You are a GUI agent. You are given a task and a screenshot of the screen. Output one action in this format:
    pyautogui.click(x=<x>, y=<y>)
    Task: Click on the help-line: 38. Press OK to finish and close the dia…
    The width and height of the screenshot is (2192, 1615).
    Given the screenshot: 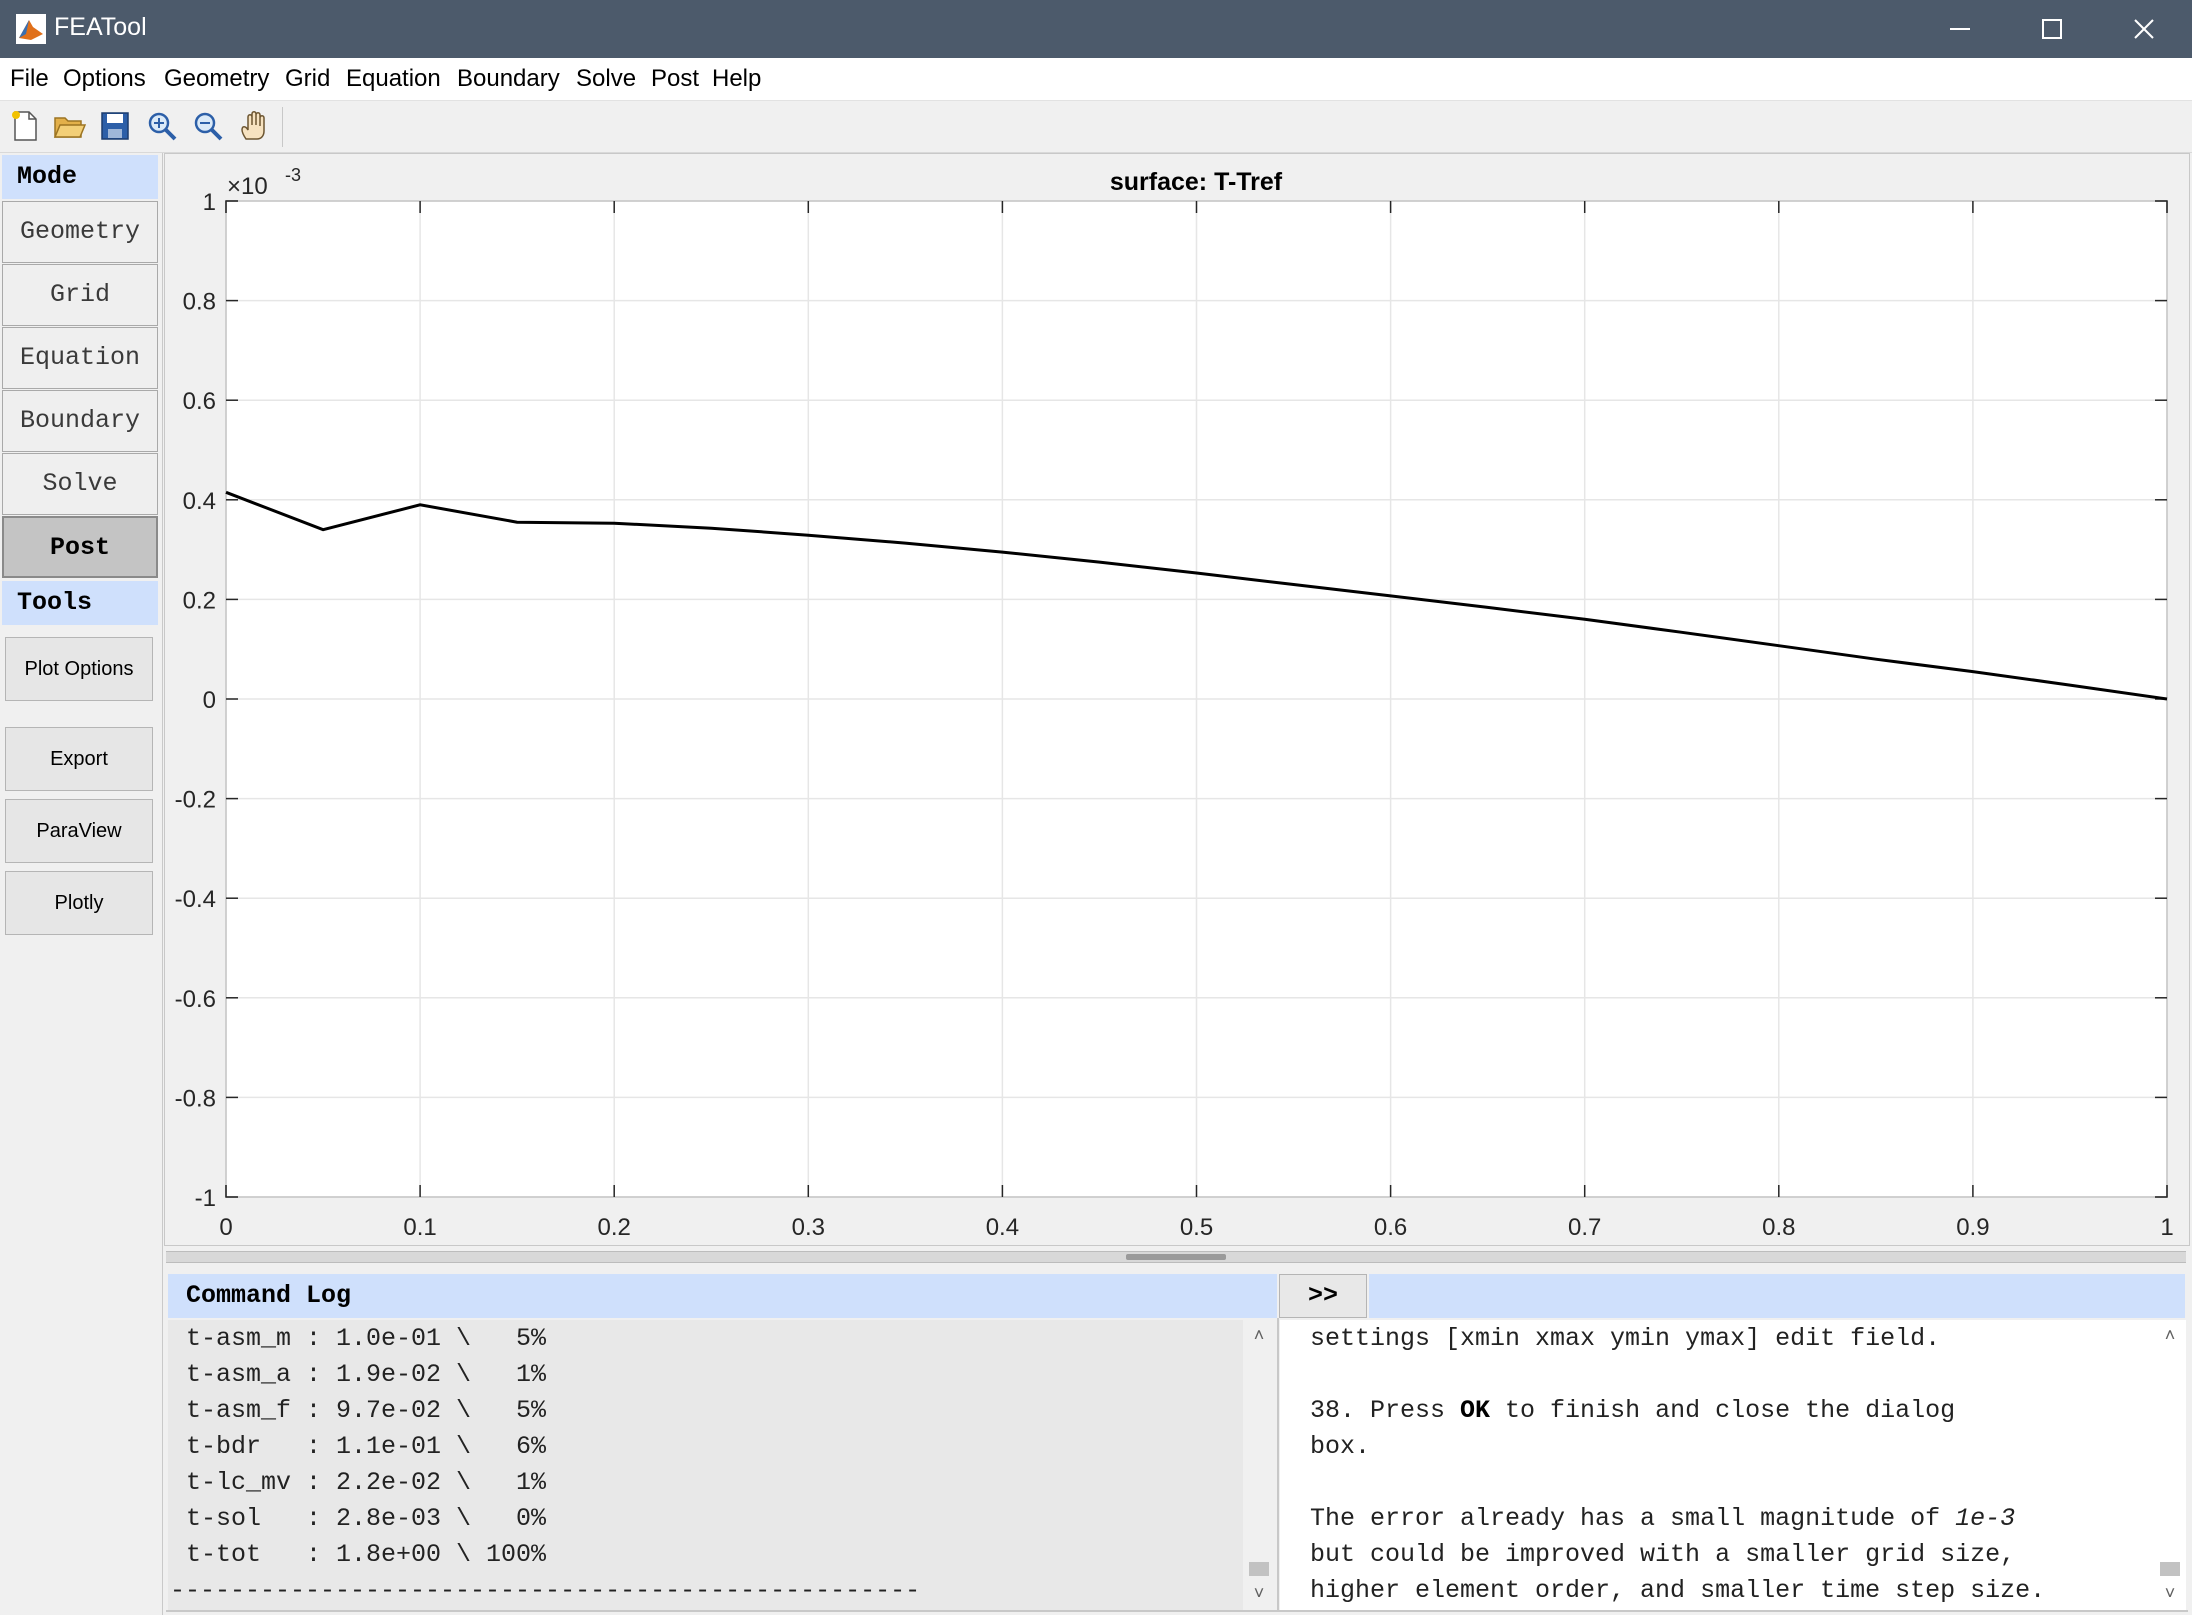 What is the action you would take?
    pyautogui.click(x=1633, y=1410)
    